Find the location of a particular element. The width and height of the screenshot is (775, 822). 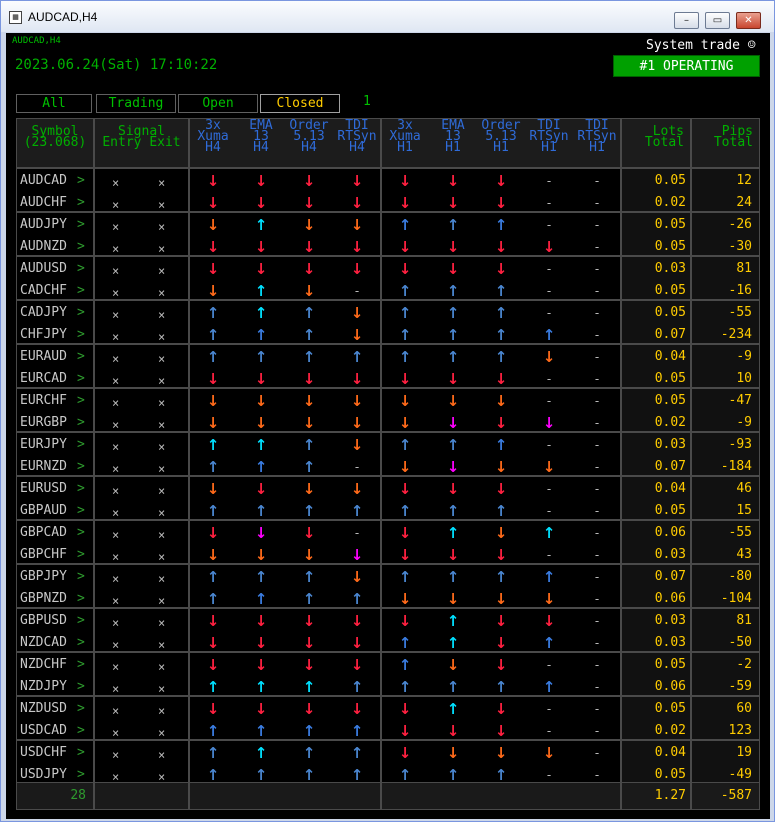

table-row: AUDNZD > × × ↓ ↓ ↓ ↓ ↓ ↓ ↓ ↓ - 0.05 -30 is located at coordinates (388, 247).